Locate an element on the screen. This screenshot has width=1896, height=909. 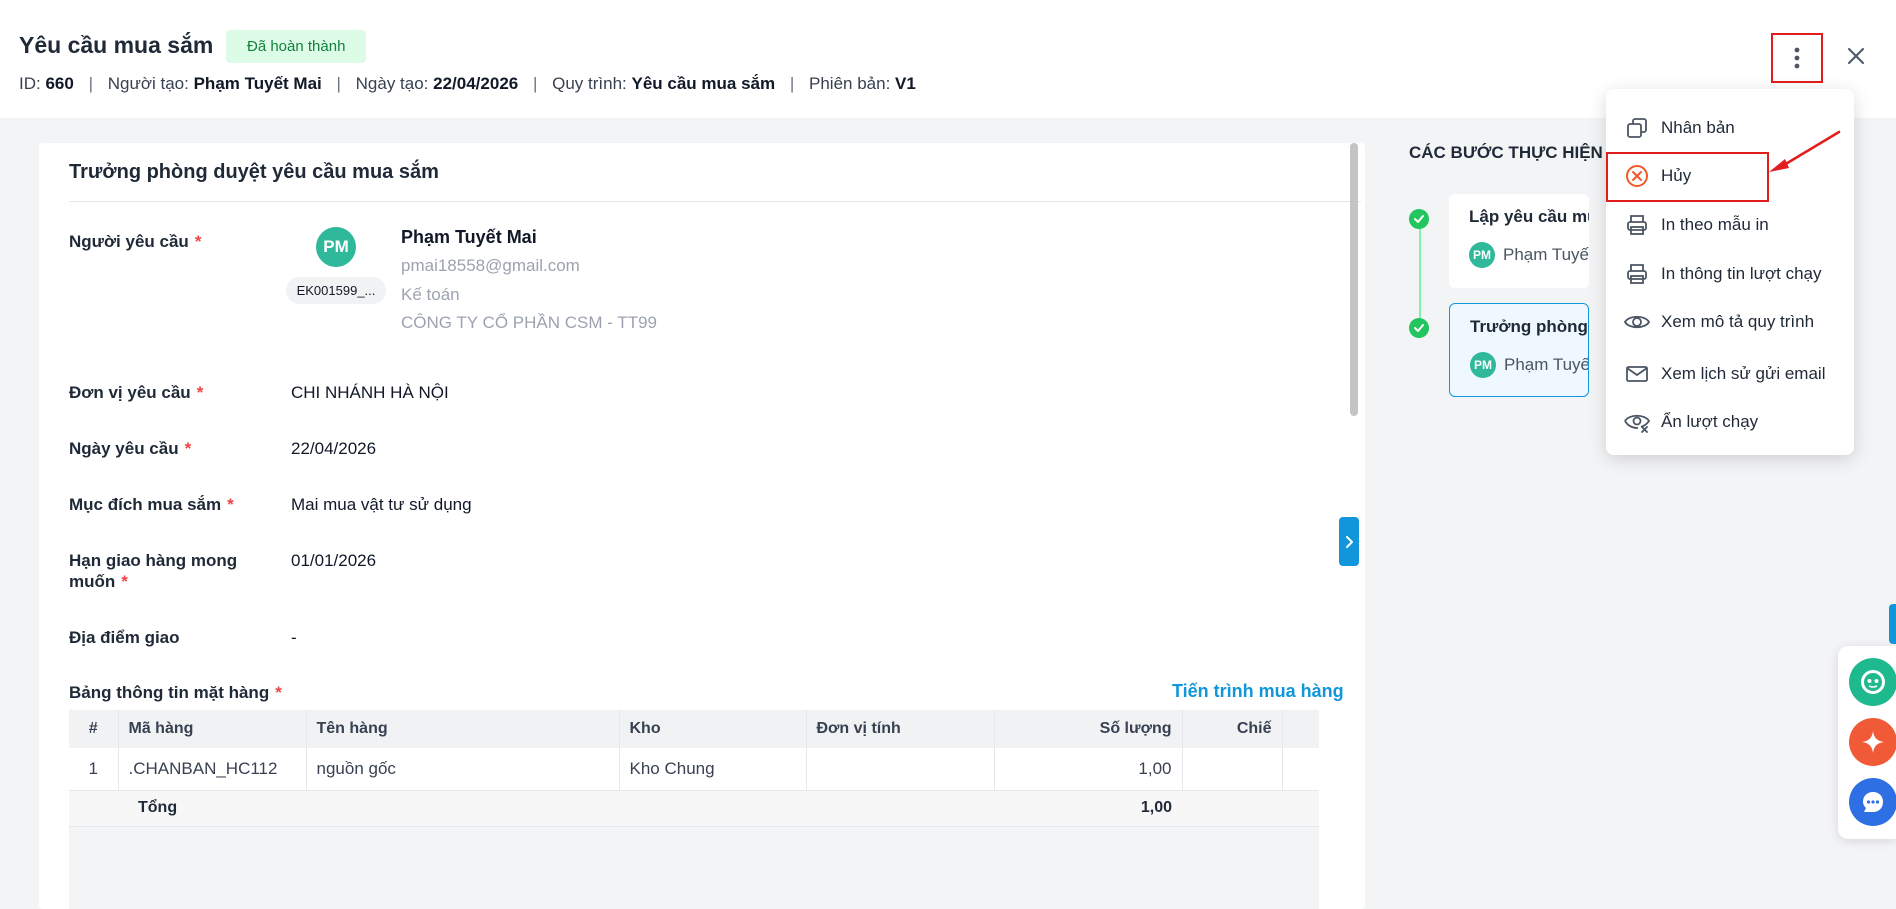
menu-item-label: Xem mô tả quy trình is located at coordinates (1738, 321).